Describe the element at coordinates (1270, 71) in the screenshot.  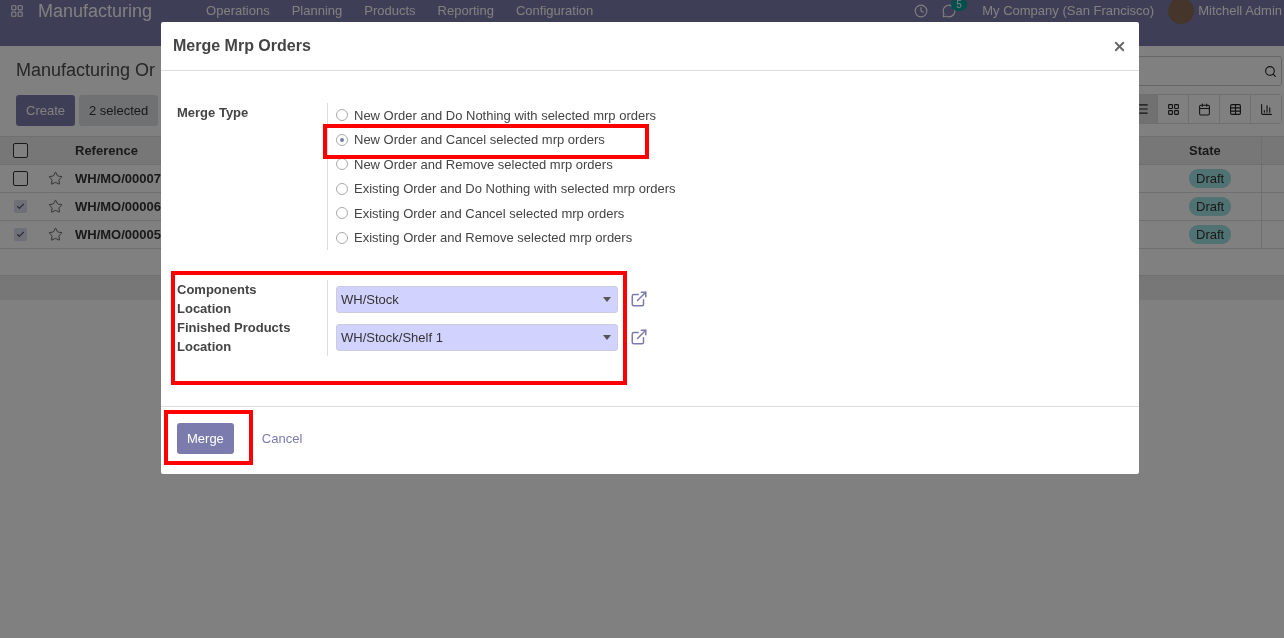
I see `search-icon` at that location.